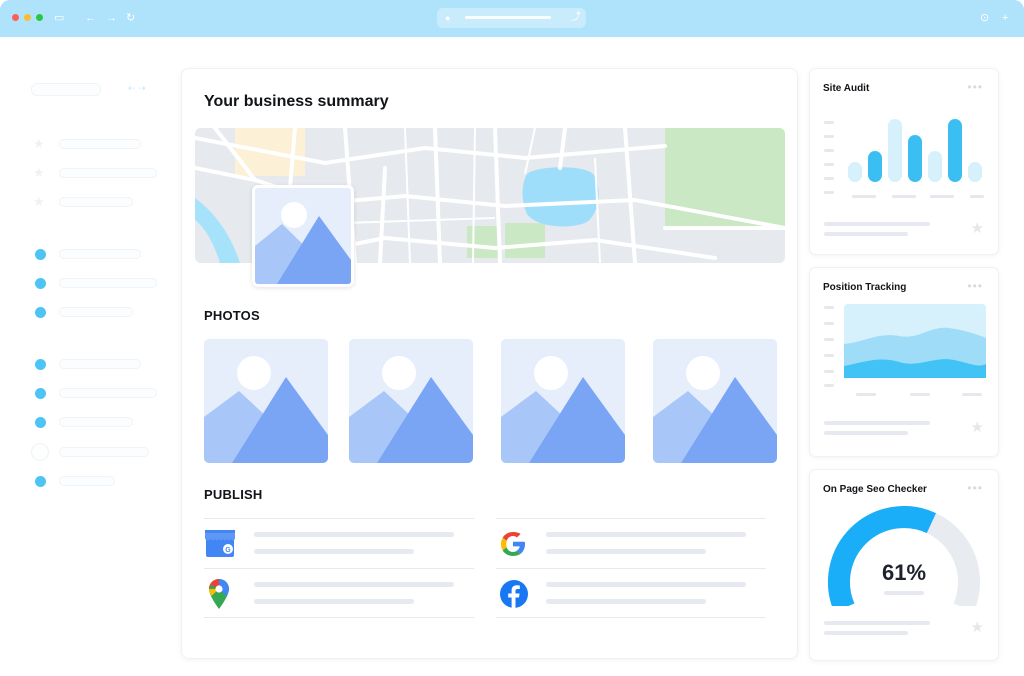 The image size is (1024, 676). What do you see at coordinates (232, 315) in the screenshot?
I see `photos-section-title: PHOTOS` at bounding box center [232, 315].